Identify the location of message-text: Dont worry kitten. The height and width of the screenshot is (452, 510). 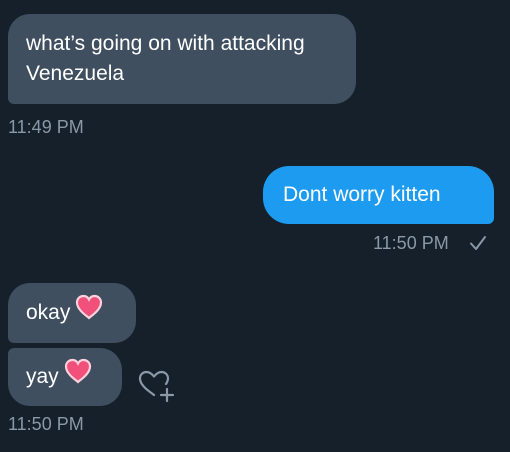
(362, 194).